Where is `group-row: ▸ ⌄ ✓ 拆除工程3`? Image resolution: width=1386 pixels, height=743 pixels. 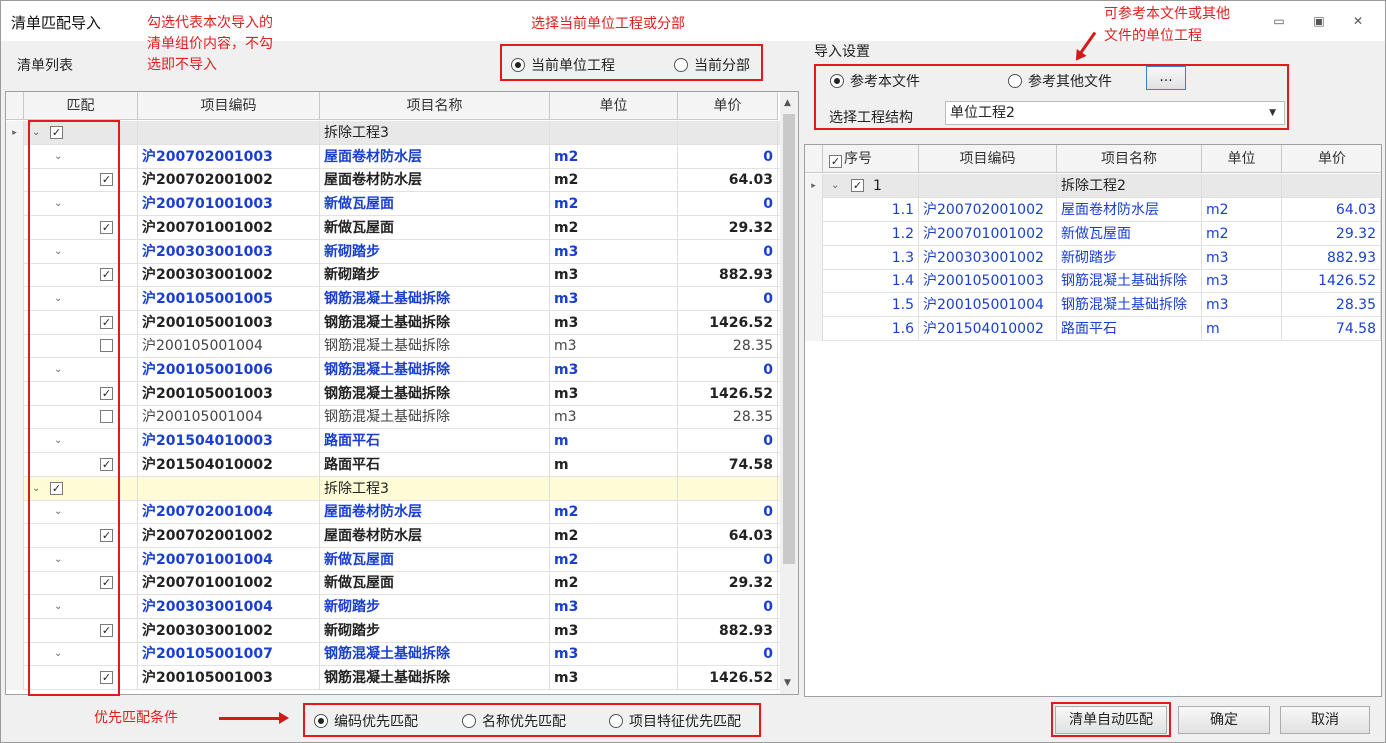 group-row: ▸ ⌄ ✓ 拆除工程3 is located at coordinates (393, 133).